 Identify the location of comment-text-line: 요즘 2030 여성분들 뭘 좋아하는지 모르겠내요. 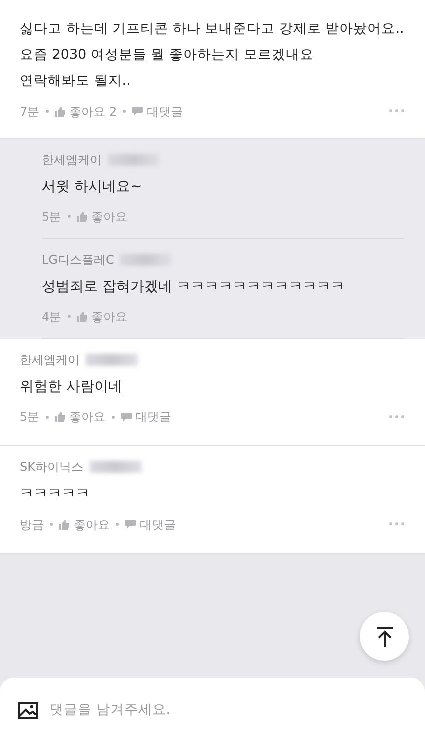
(167, 55).